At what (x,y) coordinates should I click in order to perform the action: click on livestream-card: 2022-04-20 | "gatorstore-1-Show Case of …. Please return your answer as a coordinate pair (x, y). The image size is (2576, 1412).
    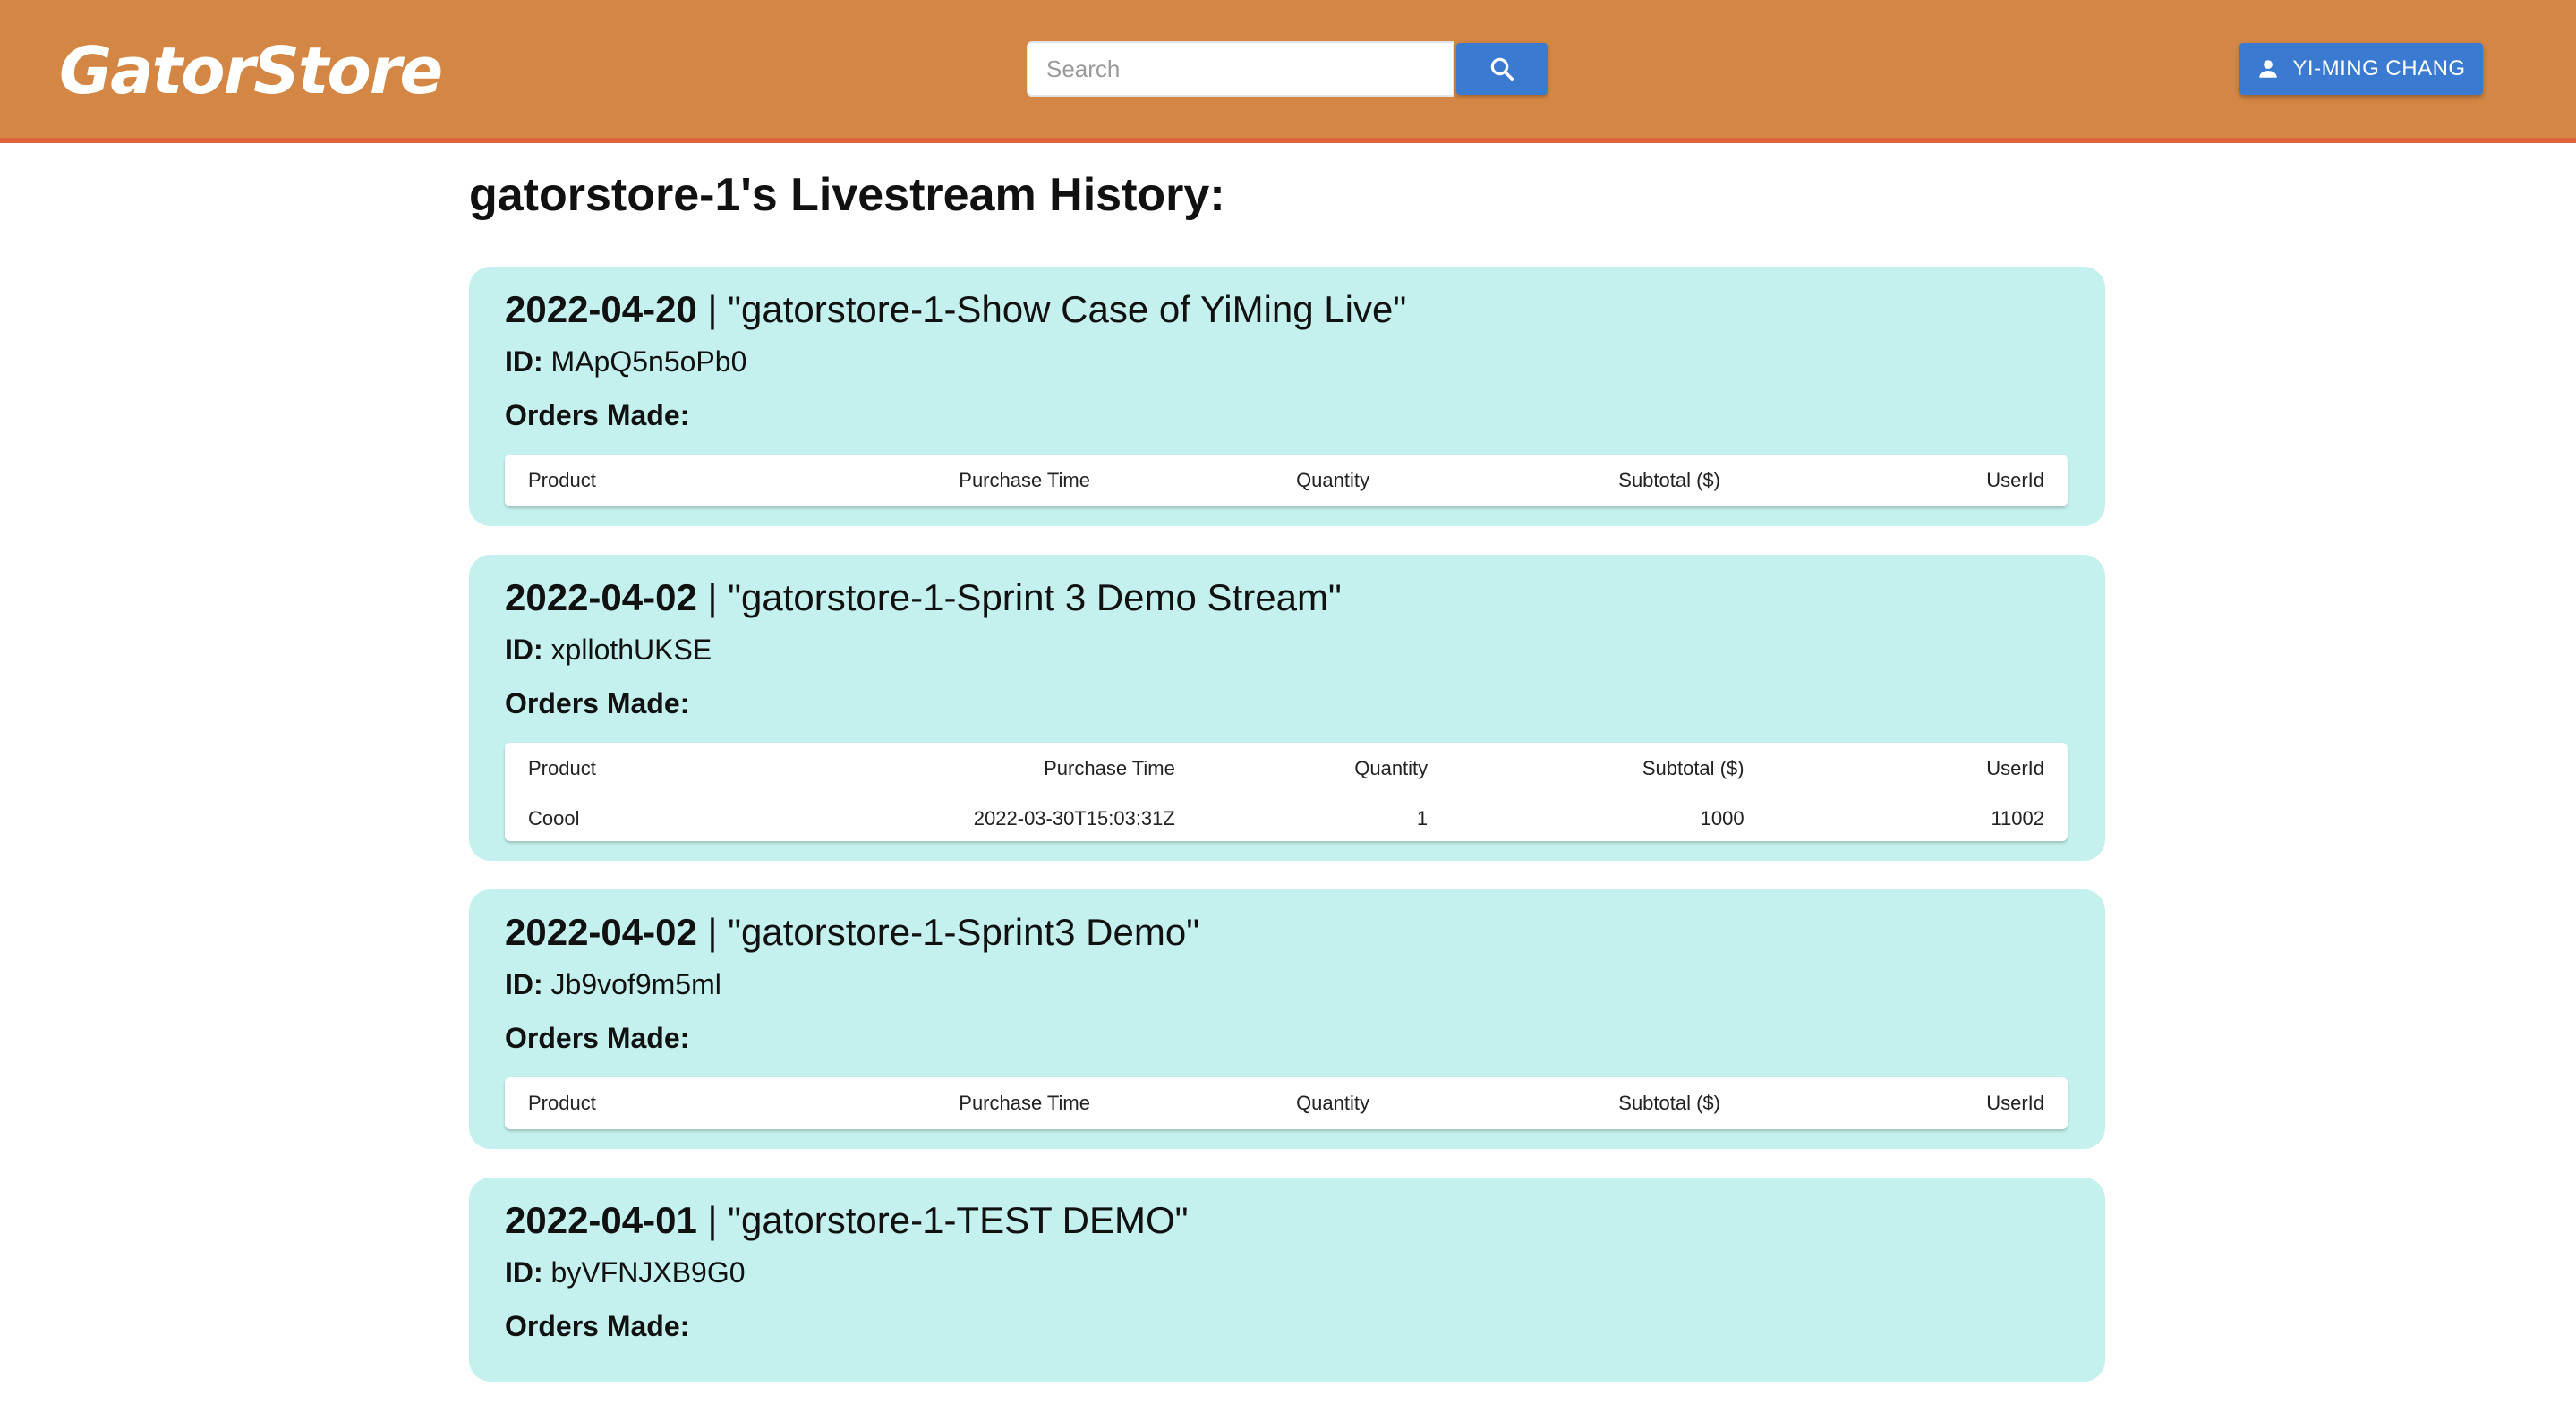
    Looking at the image, I should click on (1287, 396).